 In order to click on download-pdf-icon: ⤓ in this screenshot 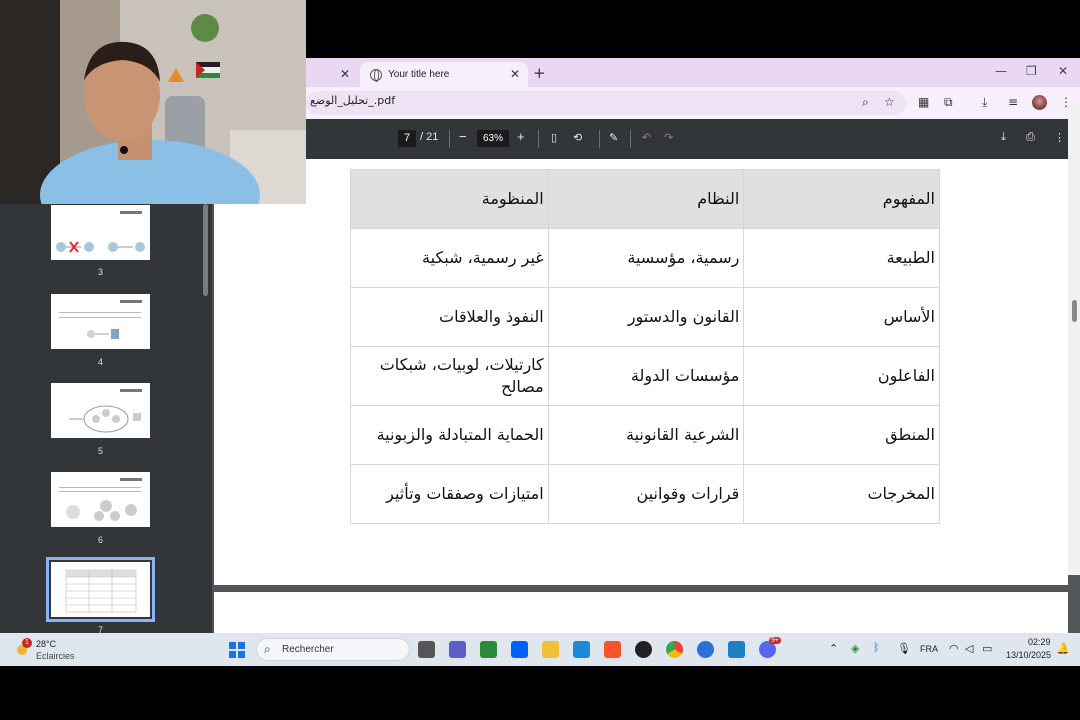, I will do `click(1003, 137)`.